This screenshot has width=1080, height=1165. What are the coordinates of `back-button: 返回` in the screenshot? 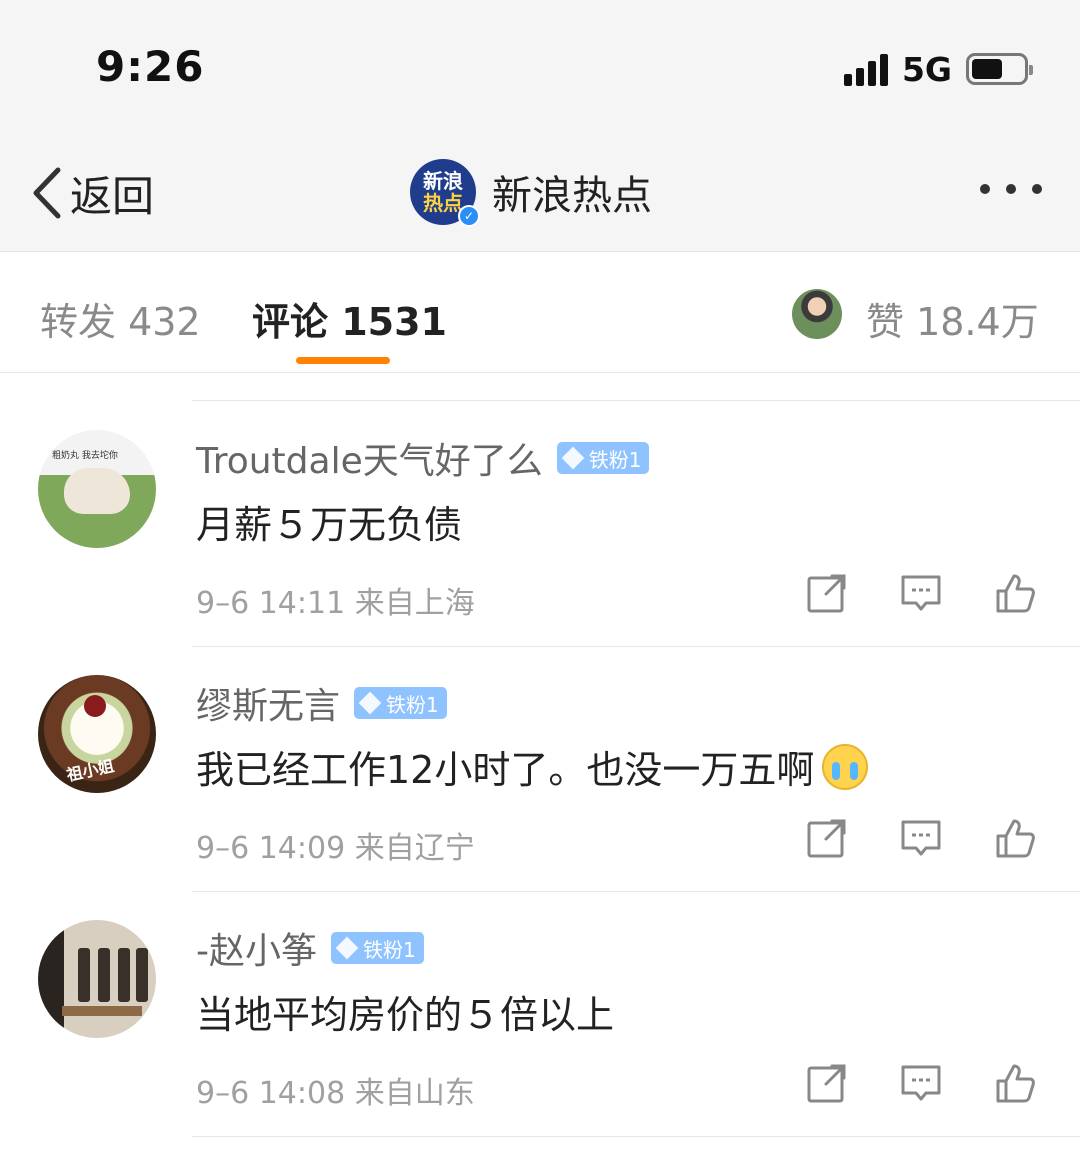 It's located at (92, 193).